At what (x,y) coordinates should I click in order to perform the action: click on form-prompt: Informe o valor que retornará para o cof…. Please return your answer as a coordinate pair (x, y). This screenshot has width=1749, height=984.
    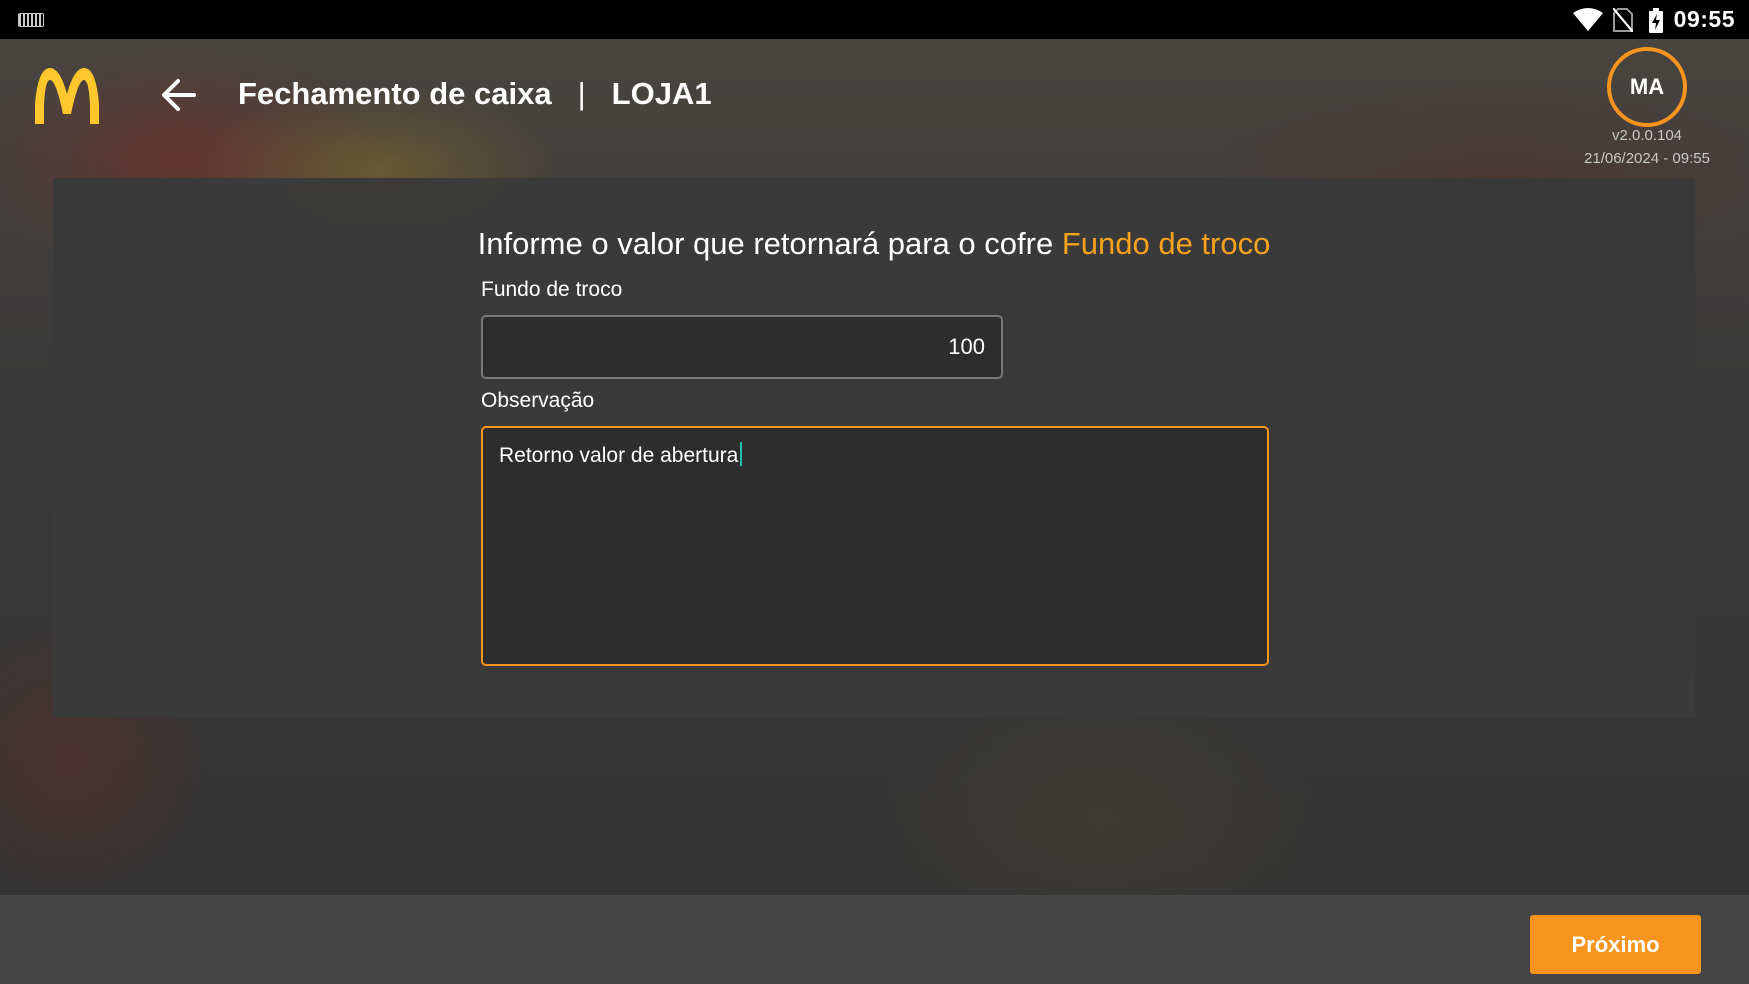
    Looking at the image, I should click on (874, 244).